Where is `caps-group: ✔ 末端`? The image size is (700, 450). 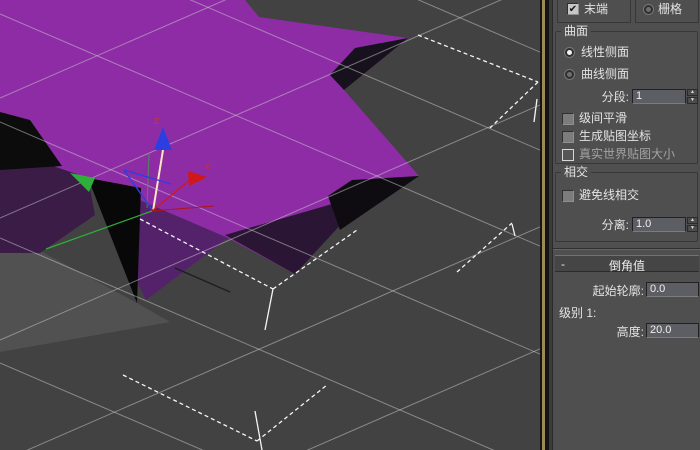
caps-group: ✔ 末端 is located at coordinates (594, 11).